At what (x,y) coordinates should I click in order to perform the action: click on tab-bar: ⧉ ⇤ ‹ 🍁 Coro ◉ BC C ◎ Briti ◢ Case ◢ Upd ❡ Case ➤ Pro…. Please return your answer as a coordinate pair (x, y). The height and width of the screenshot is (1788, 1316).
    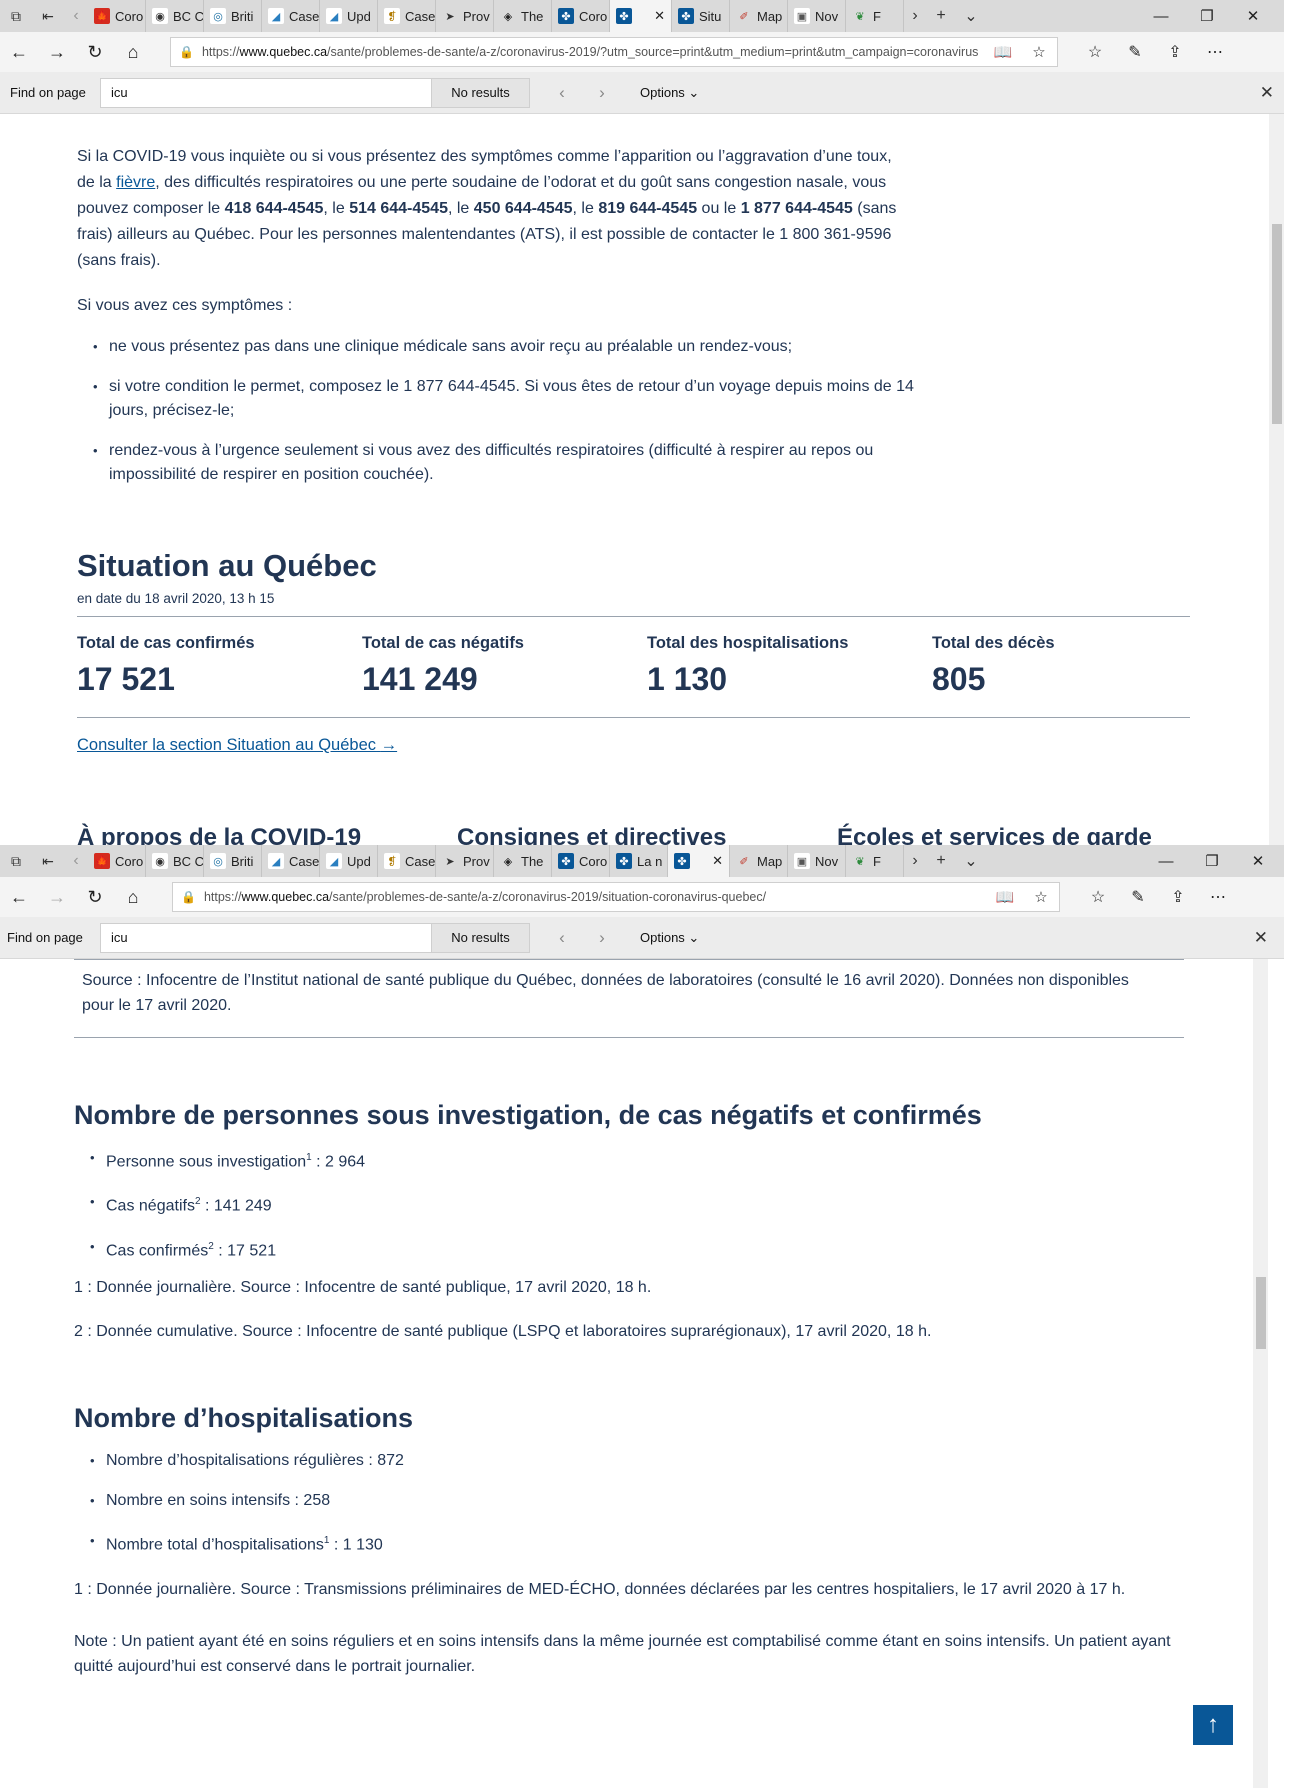
    Looking at the image, I should click on (642, 16).